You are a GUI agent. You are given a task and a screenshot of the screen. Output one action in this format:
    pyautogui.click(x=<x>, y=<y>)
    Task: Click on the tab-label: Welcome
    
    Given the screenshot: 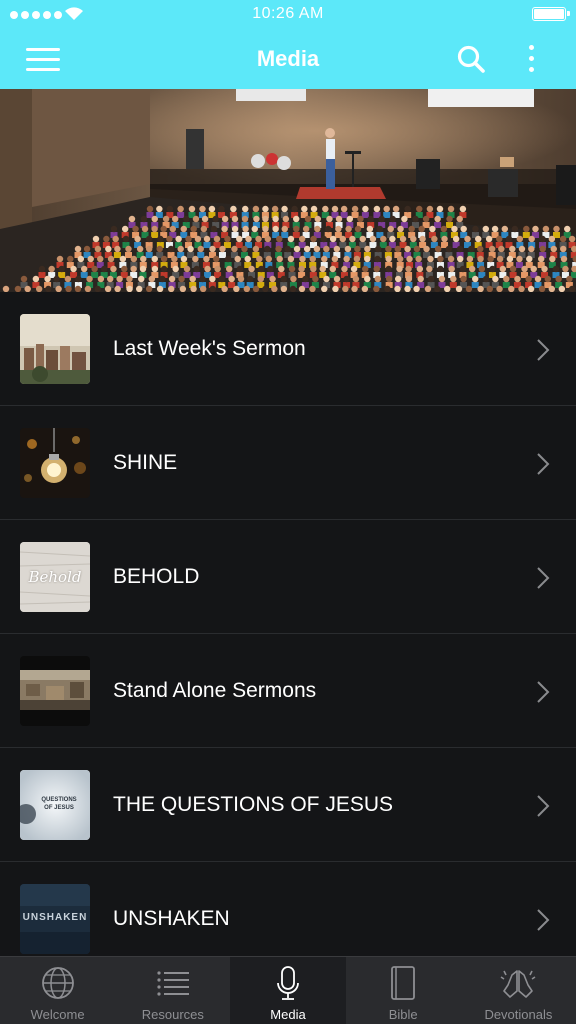 What is the action you would take?
    pyautogui.click(x=57, y=1014)
    